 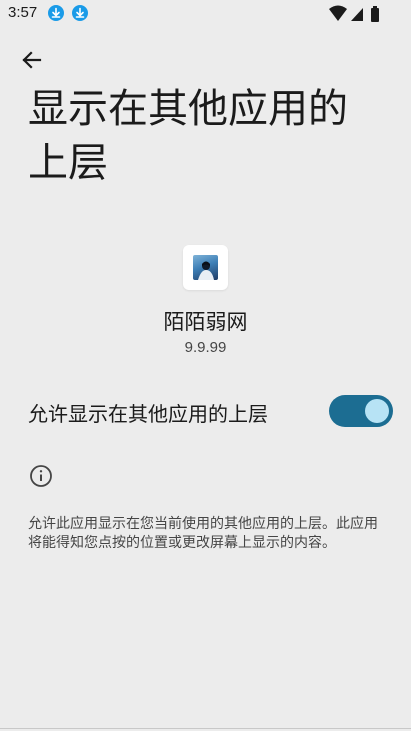 I want to click on status-icons, so click(x=354, y=13).